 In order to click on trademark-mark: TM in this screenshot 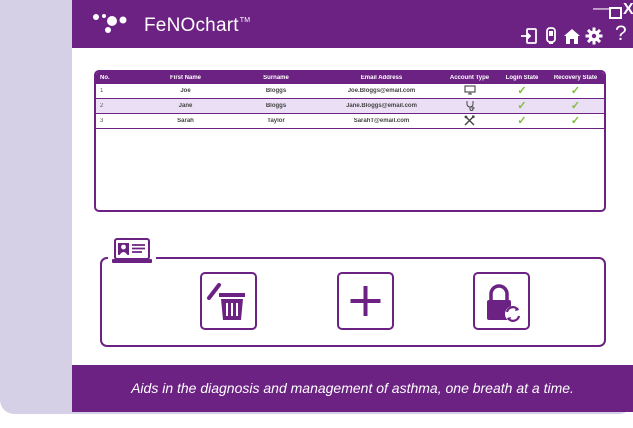, I will do `click(245, 20)`.